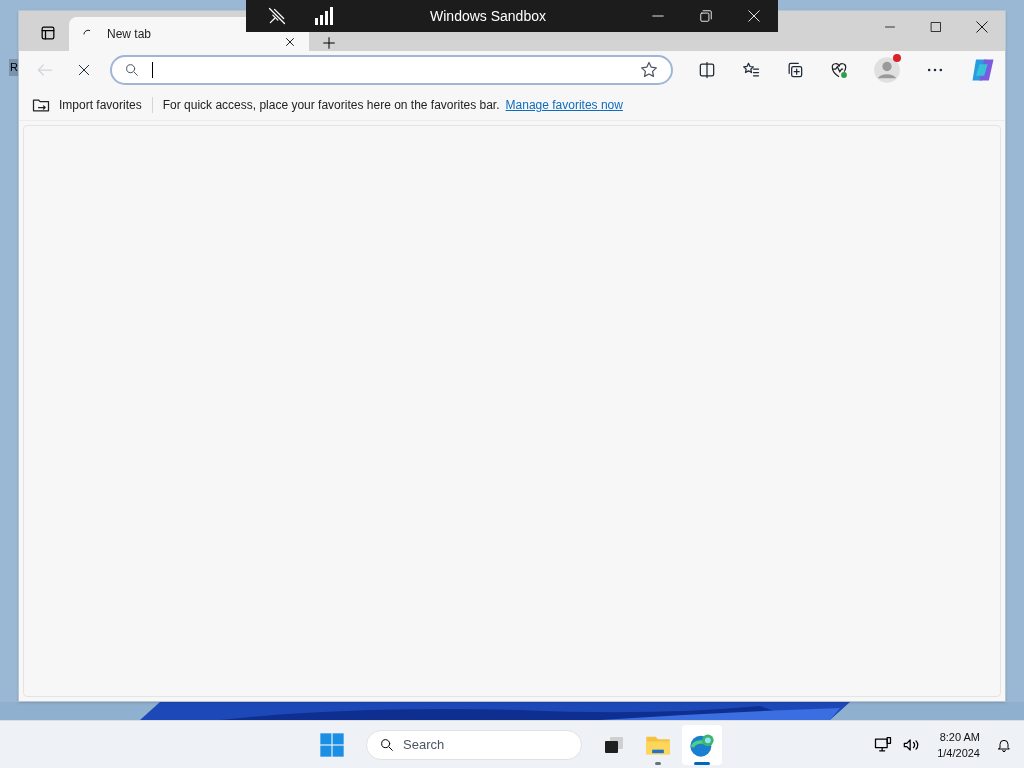 The image size is (1024, 768). I want to click on import-favorites-button: Import favorites, so click(100, 104).